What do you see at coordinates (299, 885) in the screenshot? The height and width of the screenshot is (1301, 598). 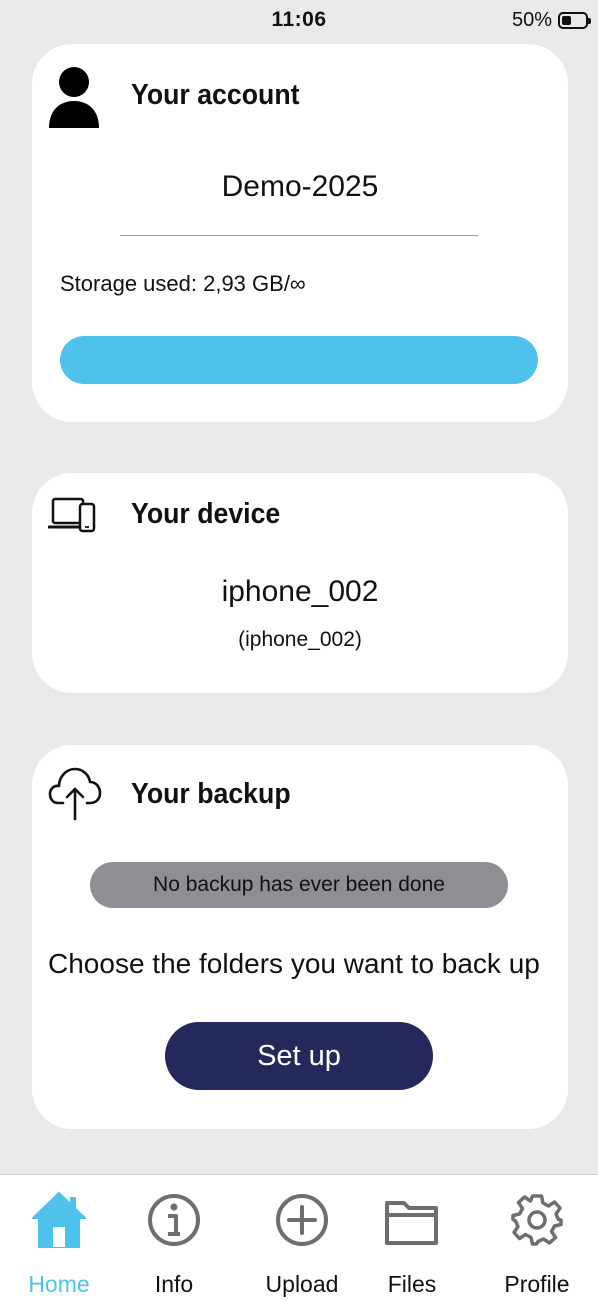 I see `backup-status-badge: No backup has ever been done` at bounding box center [299, 885].